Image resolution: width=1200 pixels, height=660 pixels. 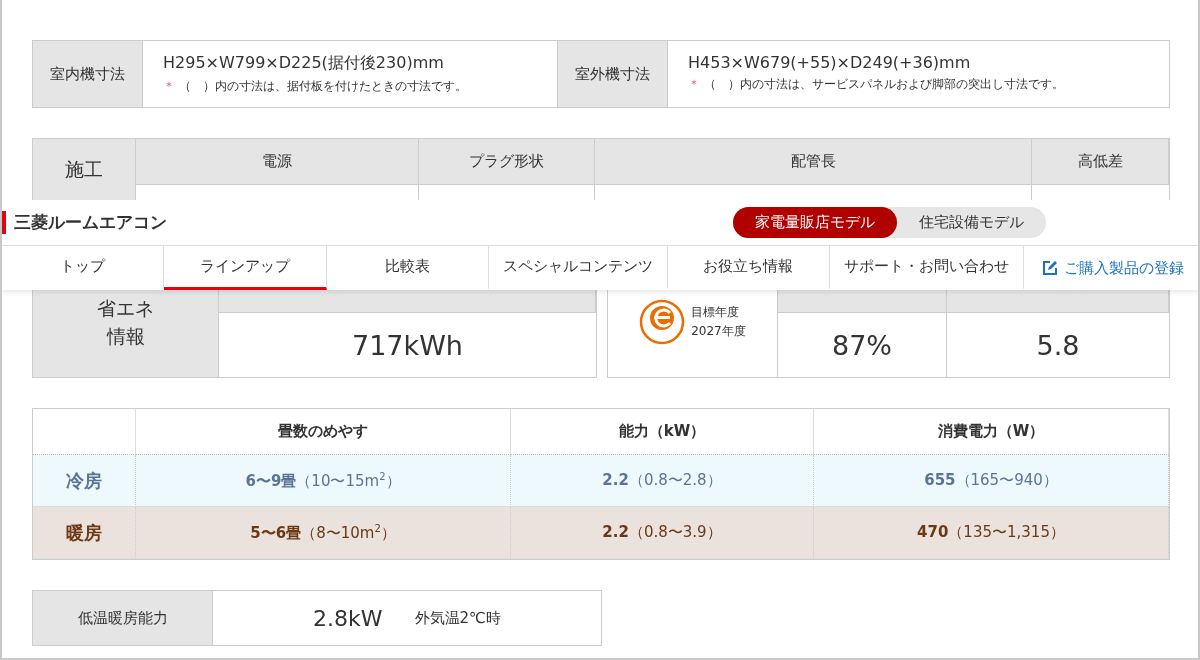 I want to click on nav-tab: 比較表, so click(x=408, y=268).